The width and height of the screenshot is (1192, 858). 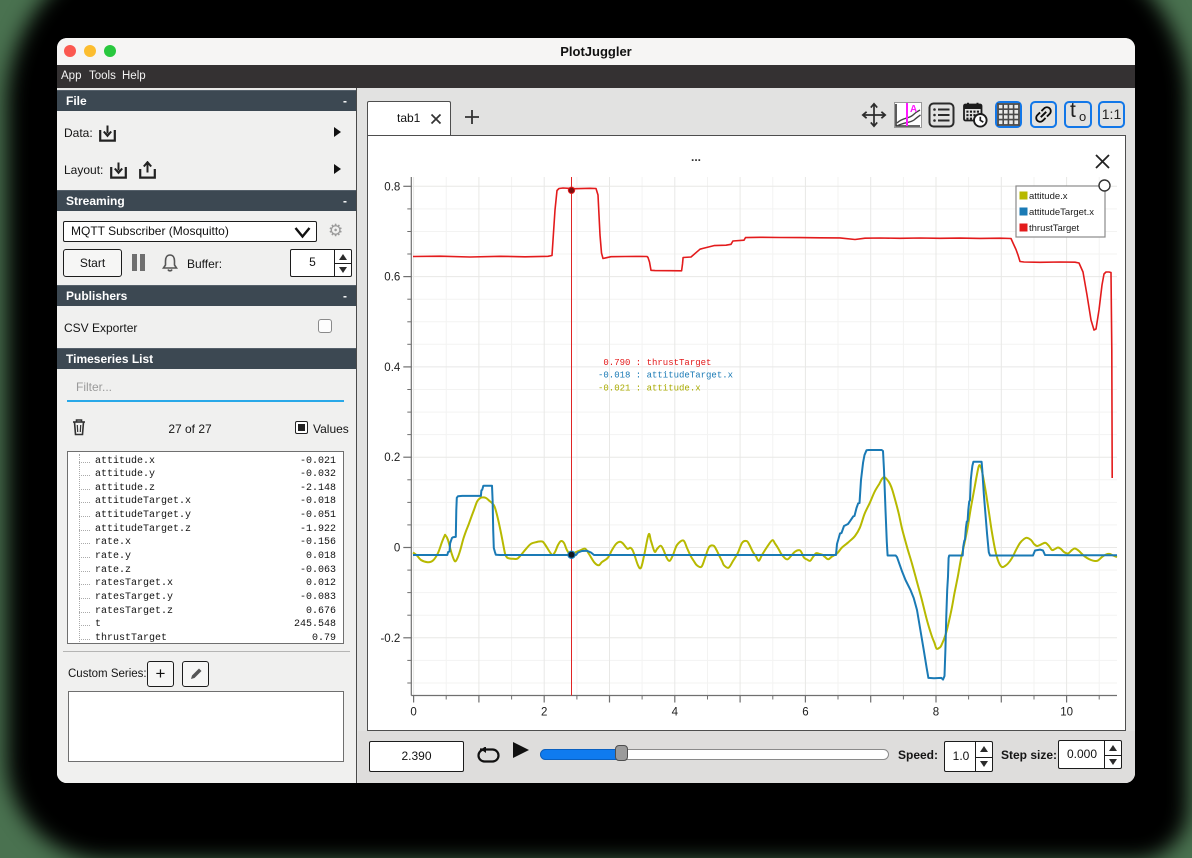 What do you see at coordinates (392, 458) in the screenshot?
I see `svg-text: 0.2` at bounding box center [392, 458].